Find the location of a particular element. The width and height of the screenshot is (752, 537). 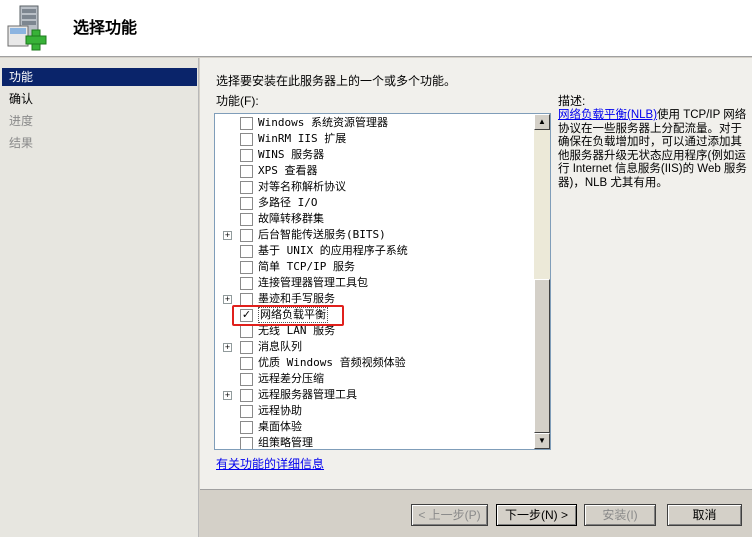

feature-row: 基于 UNIX 的应用程序子系统 is located at coordinates (374, 251).